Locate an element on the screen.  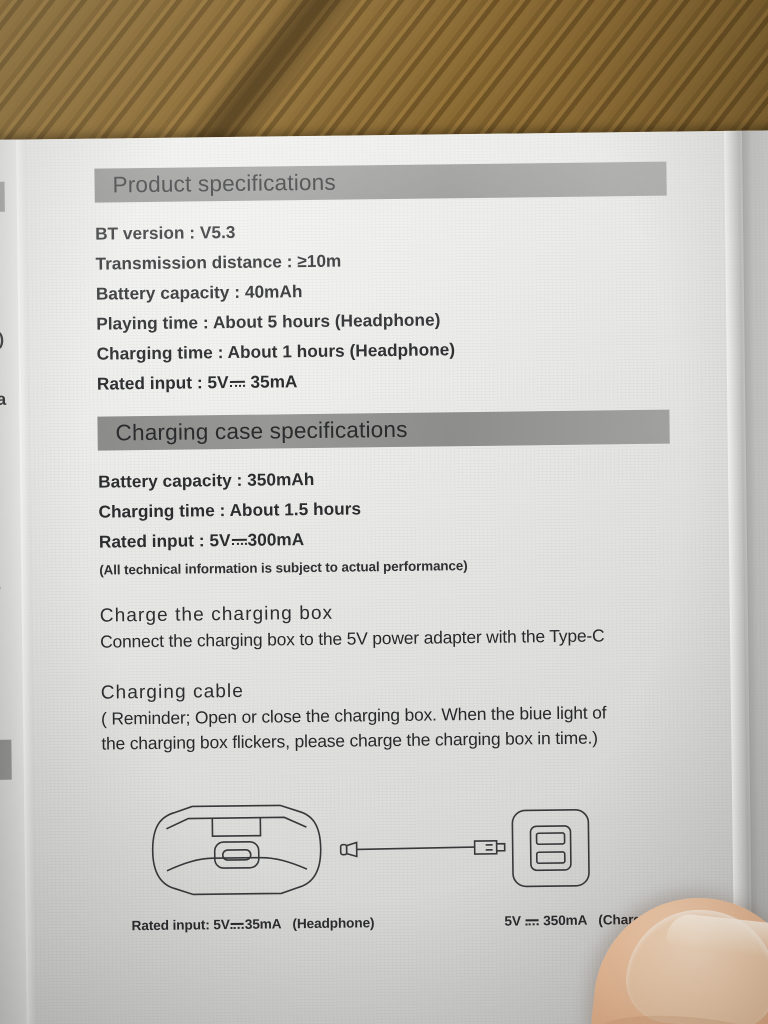
gutter-fragment-paren: ) is located at coordinates (2, 339).